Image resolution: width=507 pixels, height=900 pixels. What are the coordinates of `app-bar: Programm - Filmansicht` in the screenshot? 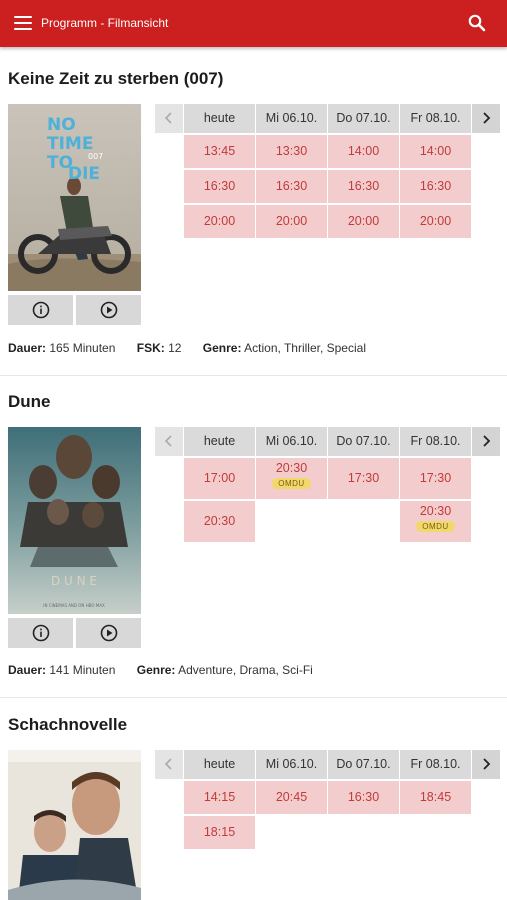 It's located at (253, 23).